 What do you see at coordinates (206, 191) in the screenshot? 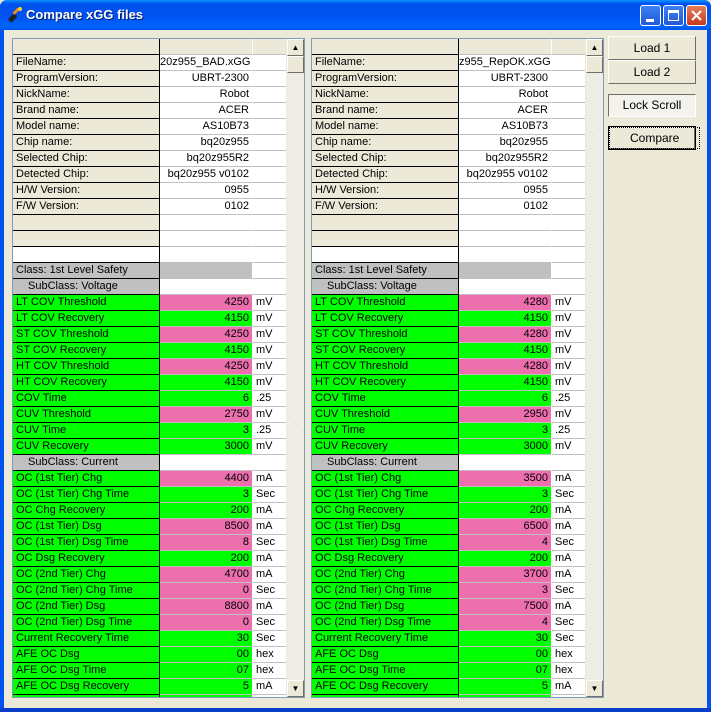
I see `row-value-cell: 0955` at bounding box center [206, 191].